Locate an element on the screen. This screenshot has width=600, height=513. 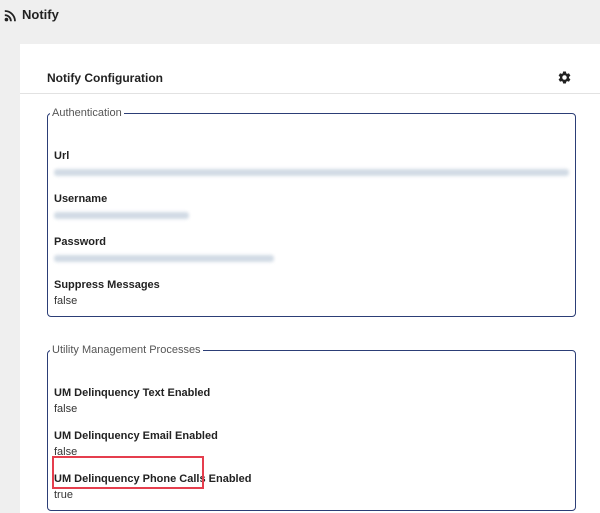
url-field: Url is located at coordinates (311, 163).